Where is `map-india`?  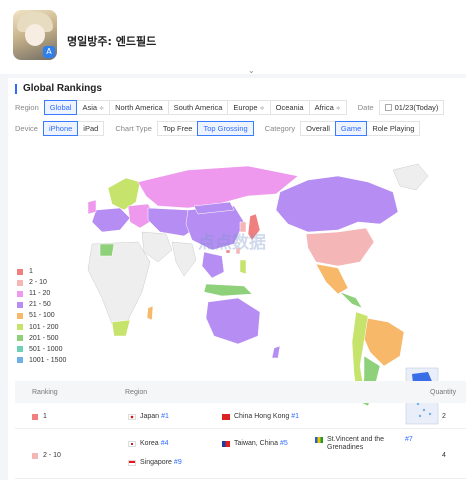 map-india is located at coordinates (184, 259).